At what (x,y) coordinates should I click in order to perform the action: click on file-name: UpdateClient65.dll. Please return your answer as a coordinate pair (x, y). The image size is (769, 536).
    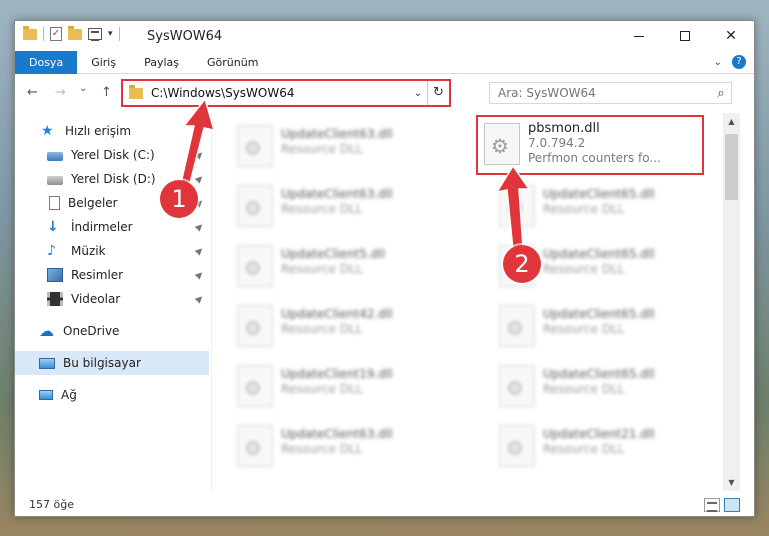
    Looking at the image, I should click on (599, 194).